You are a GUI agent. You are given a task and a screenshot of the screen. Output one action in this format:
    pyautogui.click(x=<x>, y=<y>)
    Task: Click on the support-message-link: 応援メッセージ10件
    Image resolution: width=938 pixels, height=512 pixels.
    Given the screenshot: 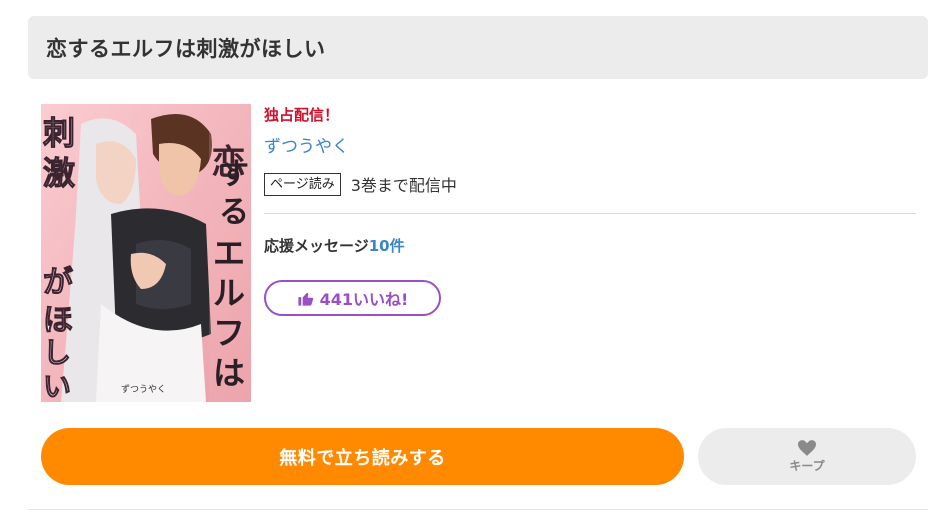 What is the action you would take?
    pyautogui.click(x=334, y=245)
    